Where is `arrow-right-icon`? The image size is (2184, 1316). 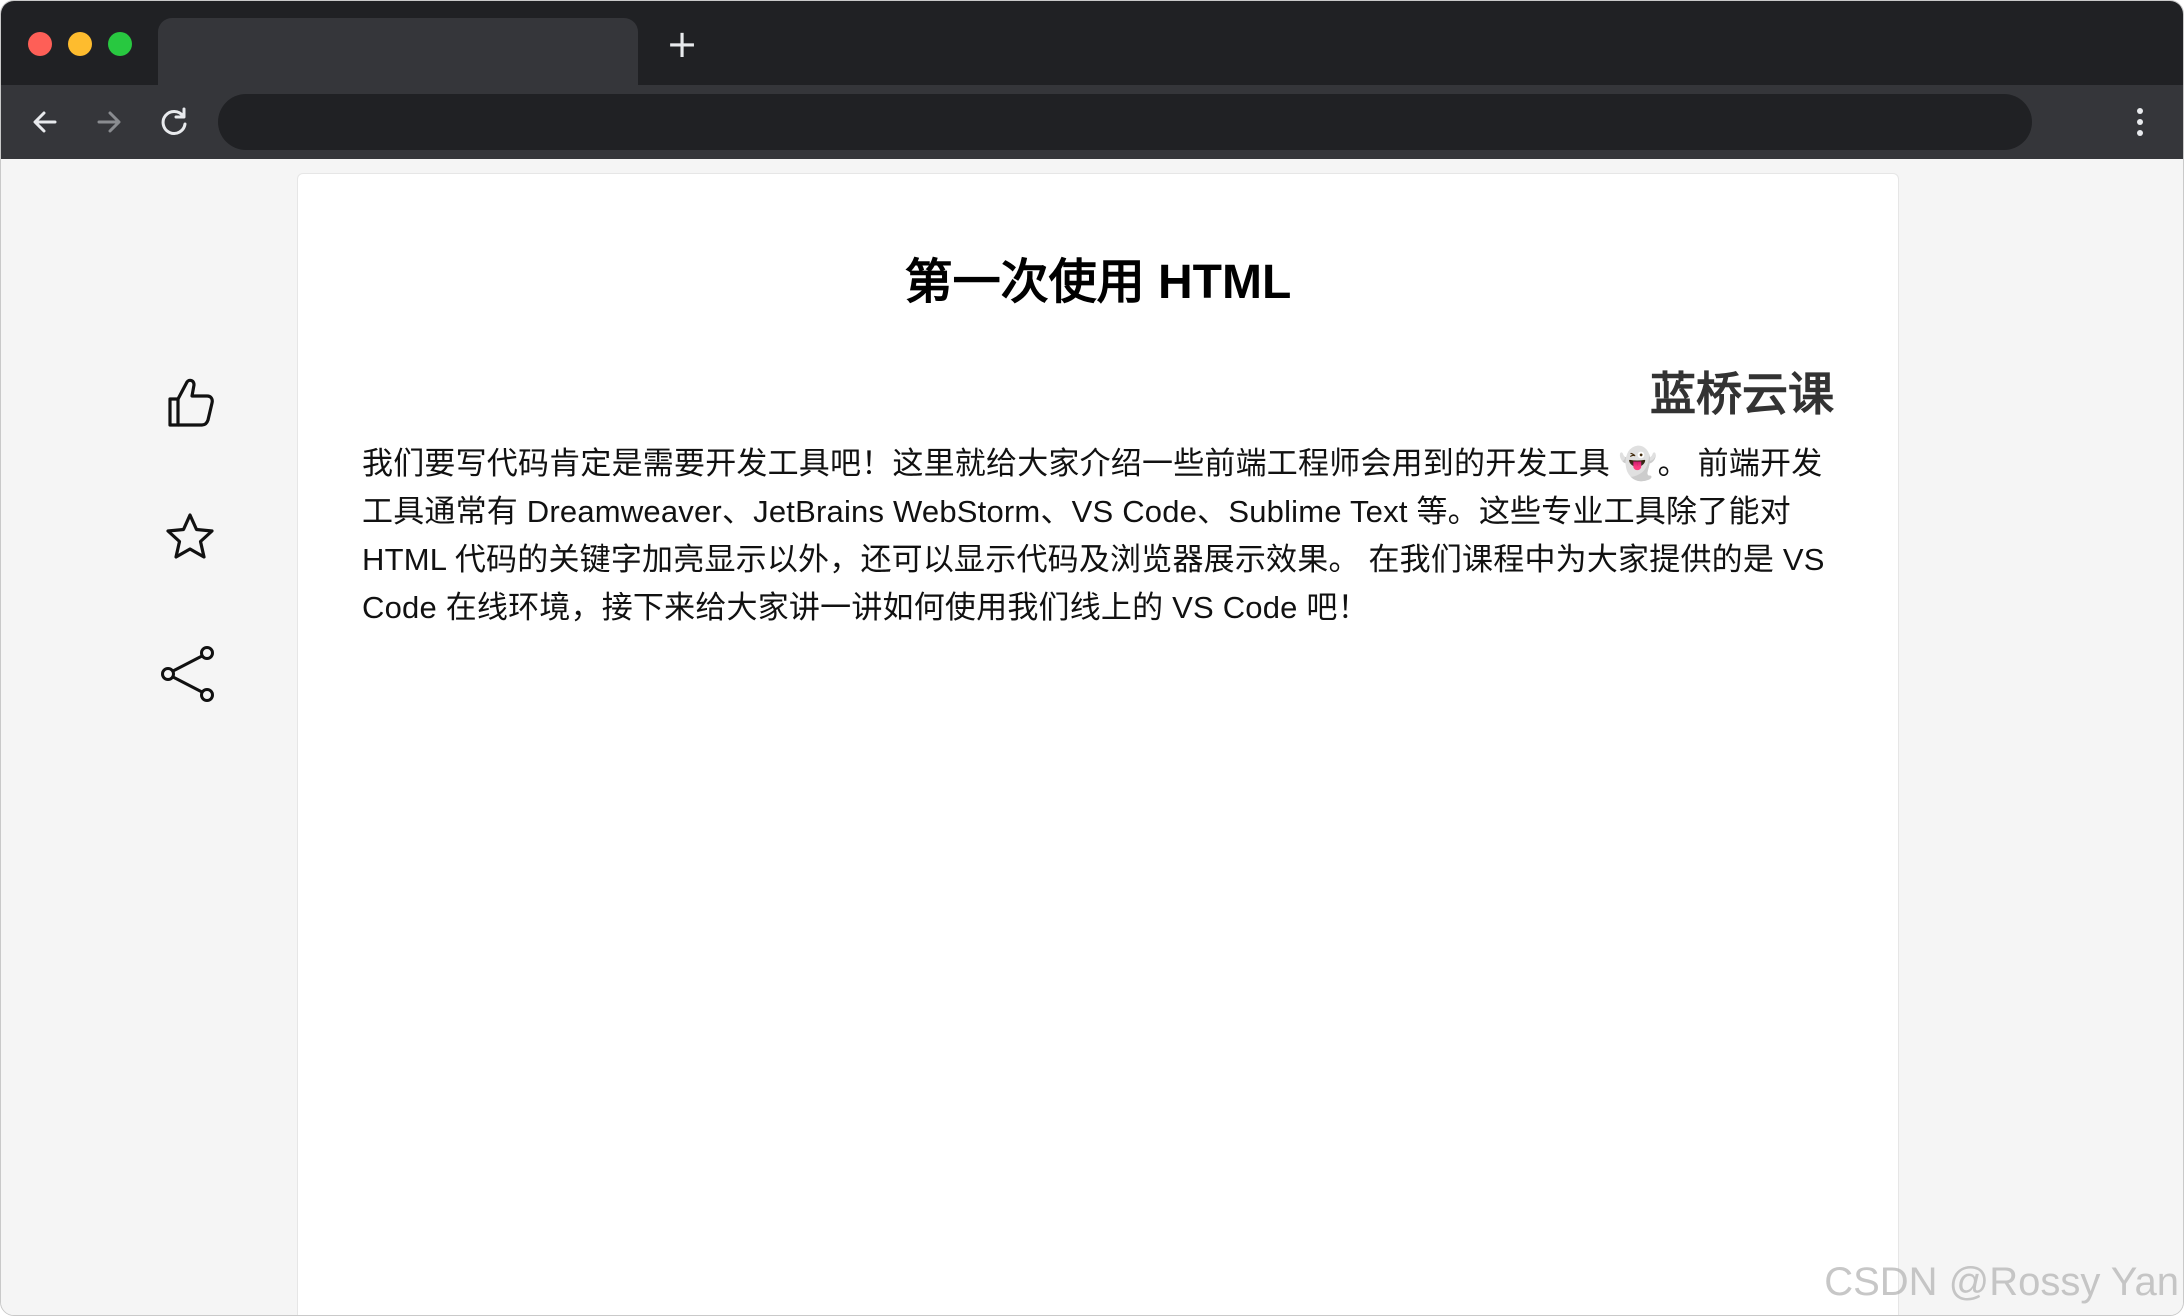 arrow-right-icon is located at coordinates (109, 122).